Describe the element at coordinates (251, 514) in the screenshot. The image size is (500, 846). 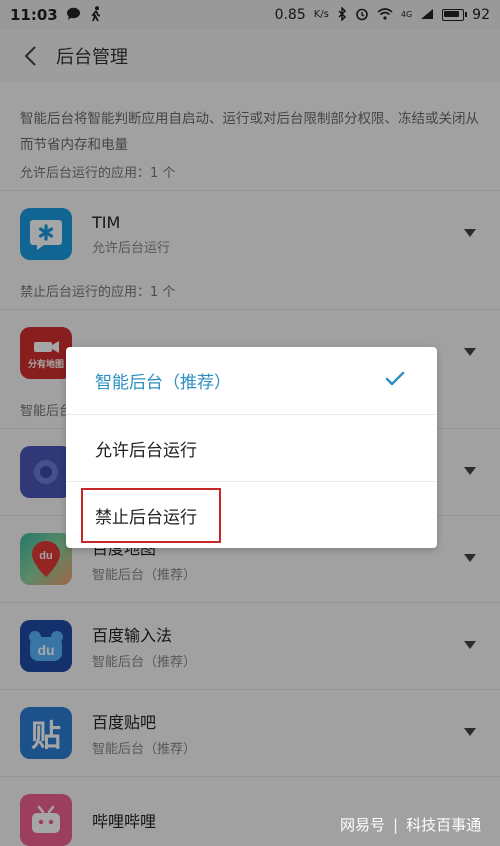
I see `option-forbid-background: 禁止后台运行` at that location.